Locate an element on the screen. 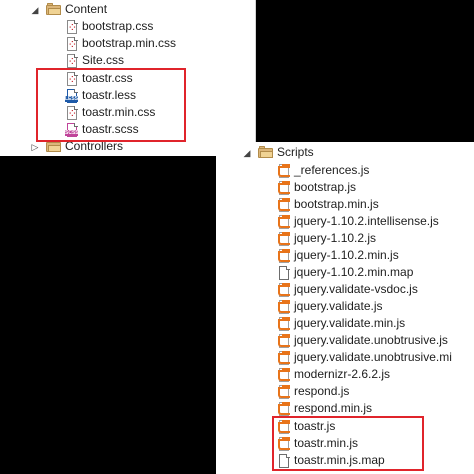 This screenshot has height=474, width=474. file-label: jquery.validate.unobtrusive.js is located at coordinates (371, 340).